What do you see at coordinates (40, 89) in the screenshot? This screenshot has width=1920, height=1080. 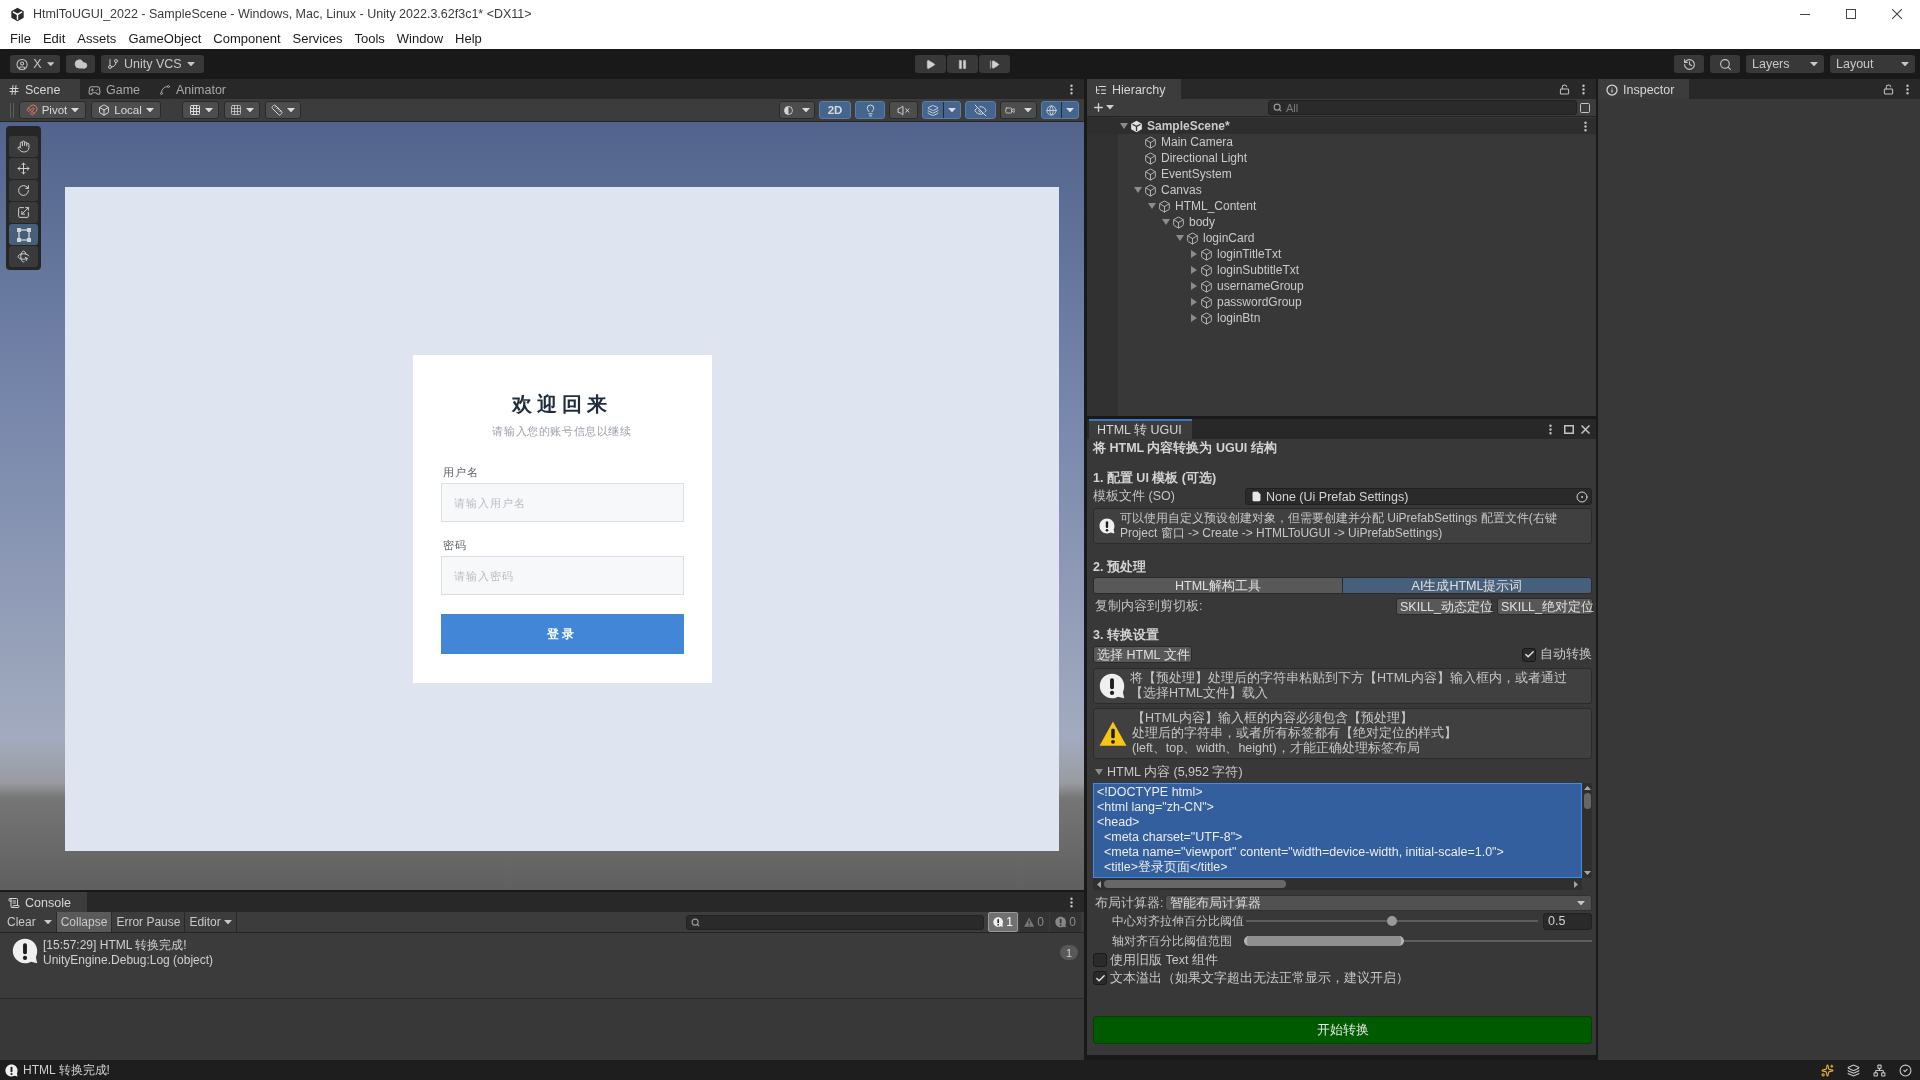 I see `panel-tab: Scene` at bounding box center [40, 89].